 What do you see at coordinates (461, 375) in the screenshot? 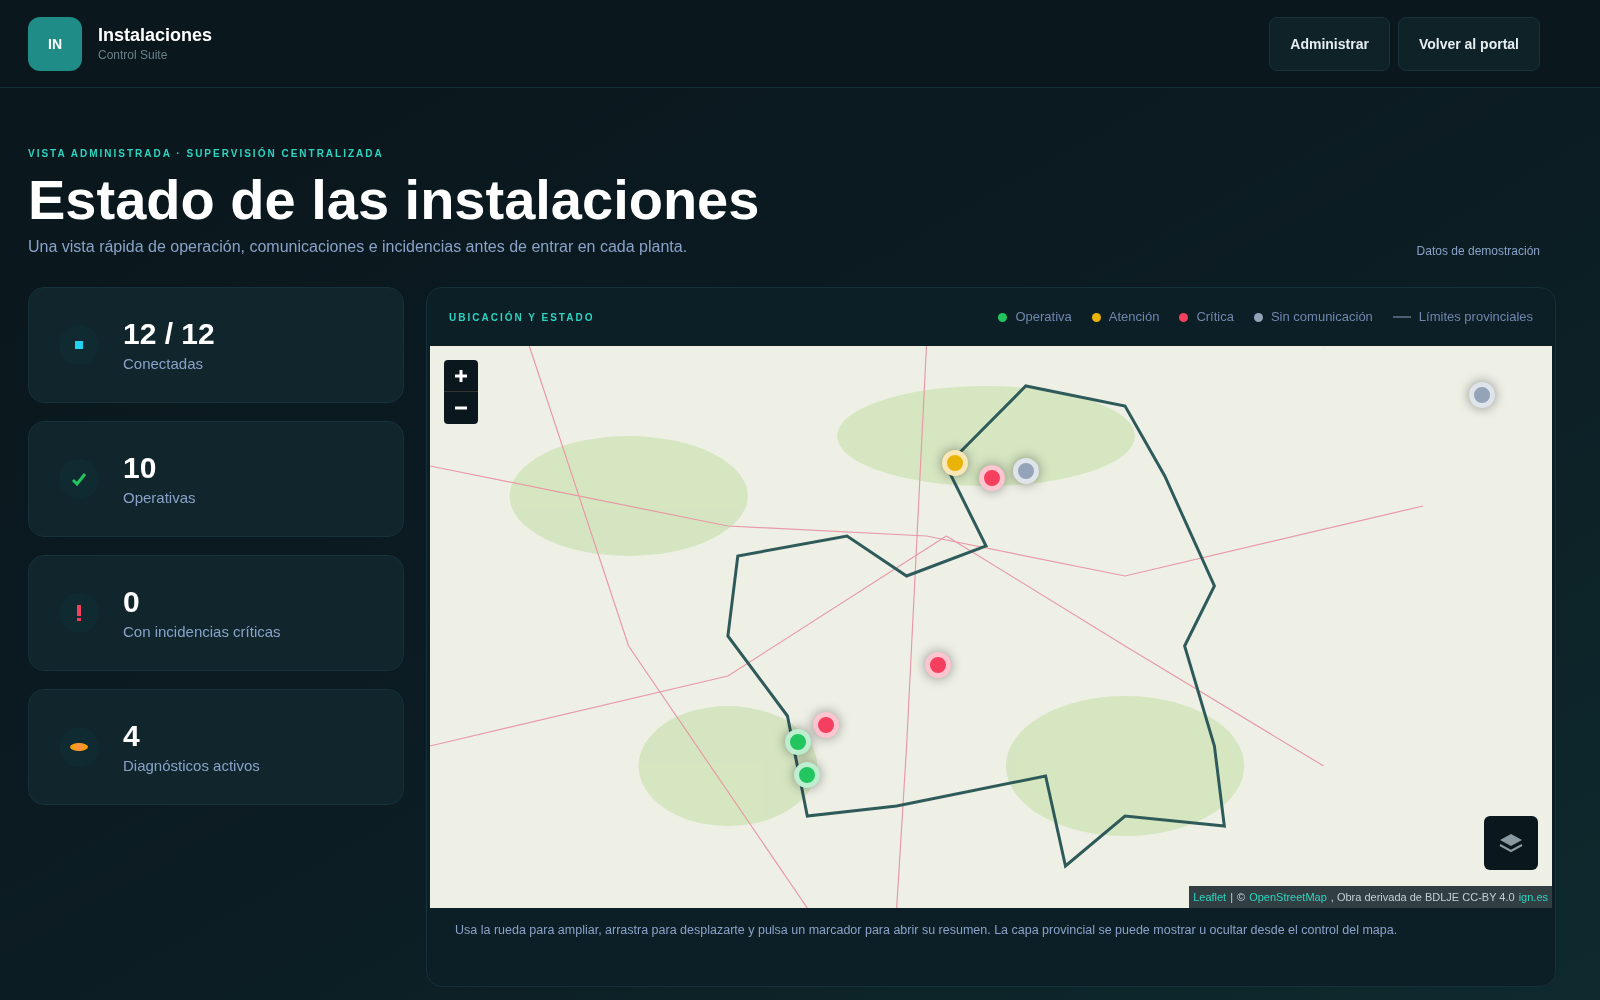
I see `plus-icon` at bounding box center [461, 375].